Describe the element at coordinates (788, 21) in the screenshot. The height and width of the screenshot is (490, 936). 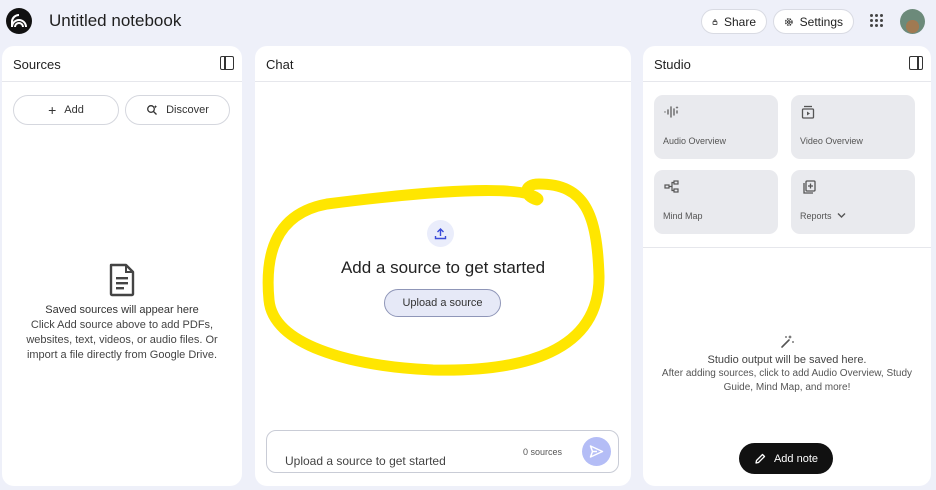
I see `gear-icon` at that location.